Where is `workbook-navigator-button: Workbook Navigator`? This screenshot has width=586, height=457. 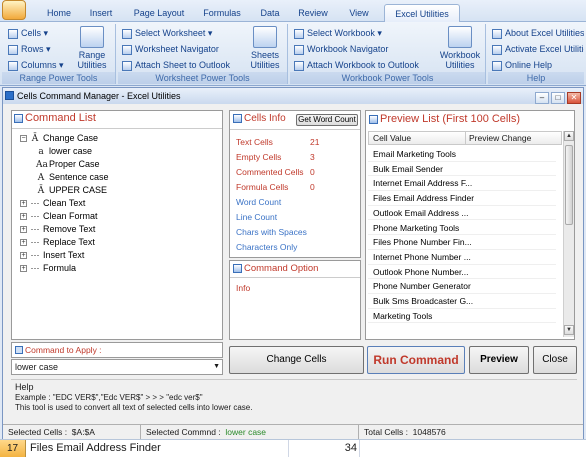
workbook-navigator-button: Workbook Navigator is located at coordinates (341, 49).